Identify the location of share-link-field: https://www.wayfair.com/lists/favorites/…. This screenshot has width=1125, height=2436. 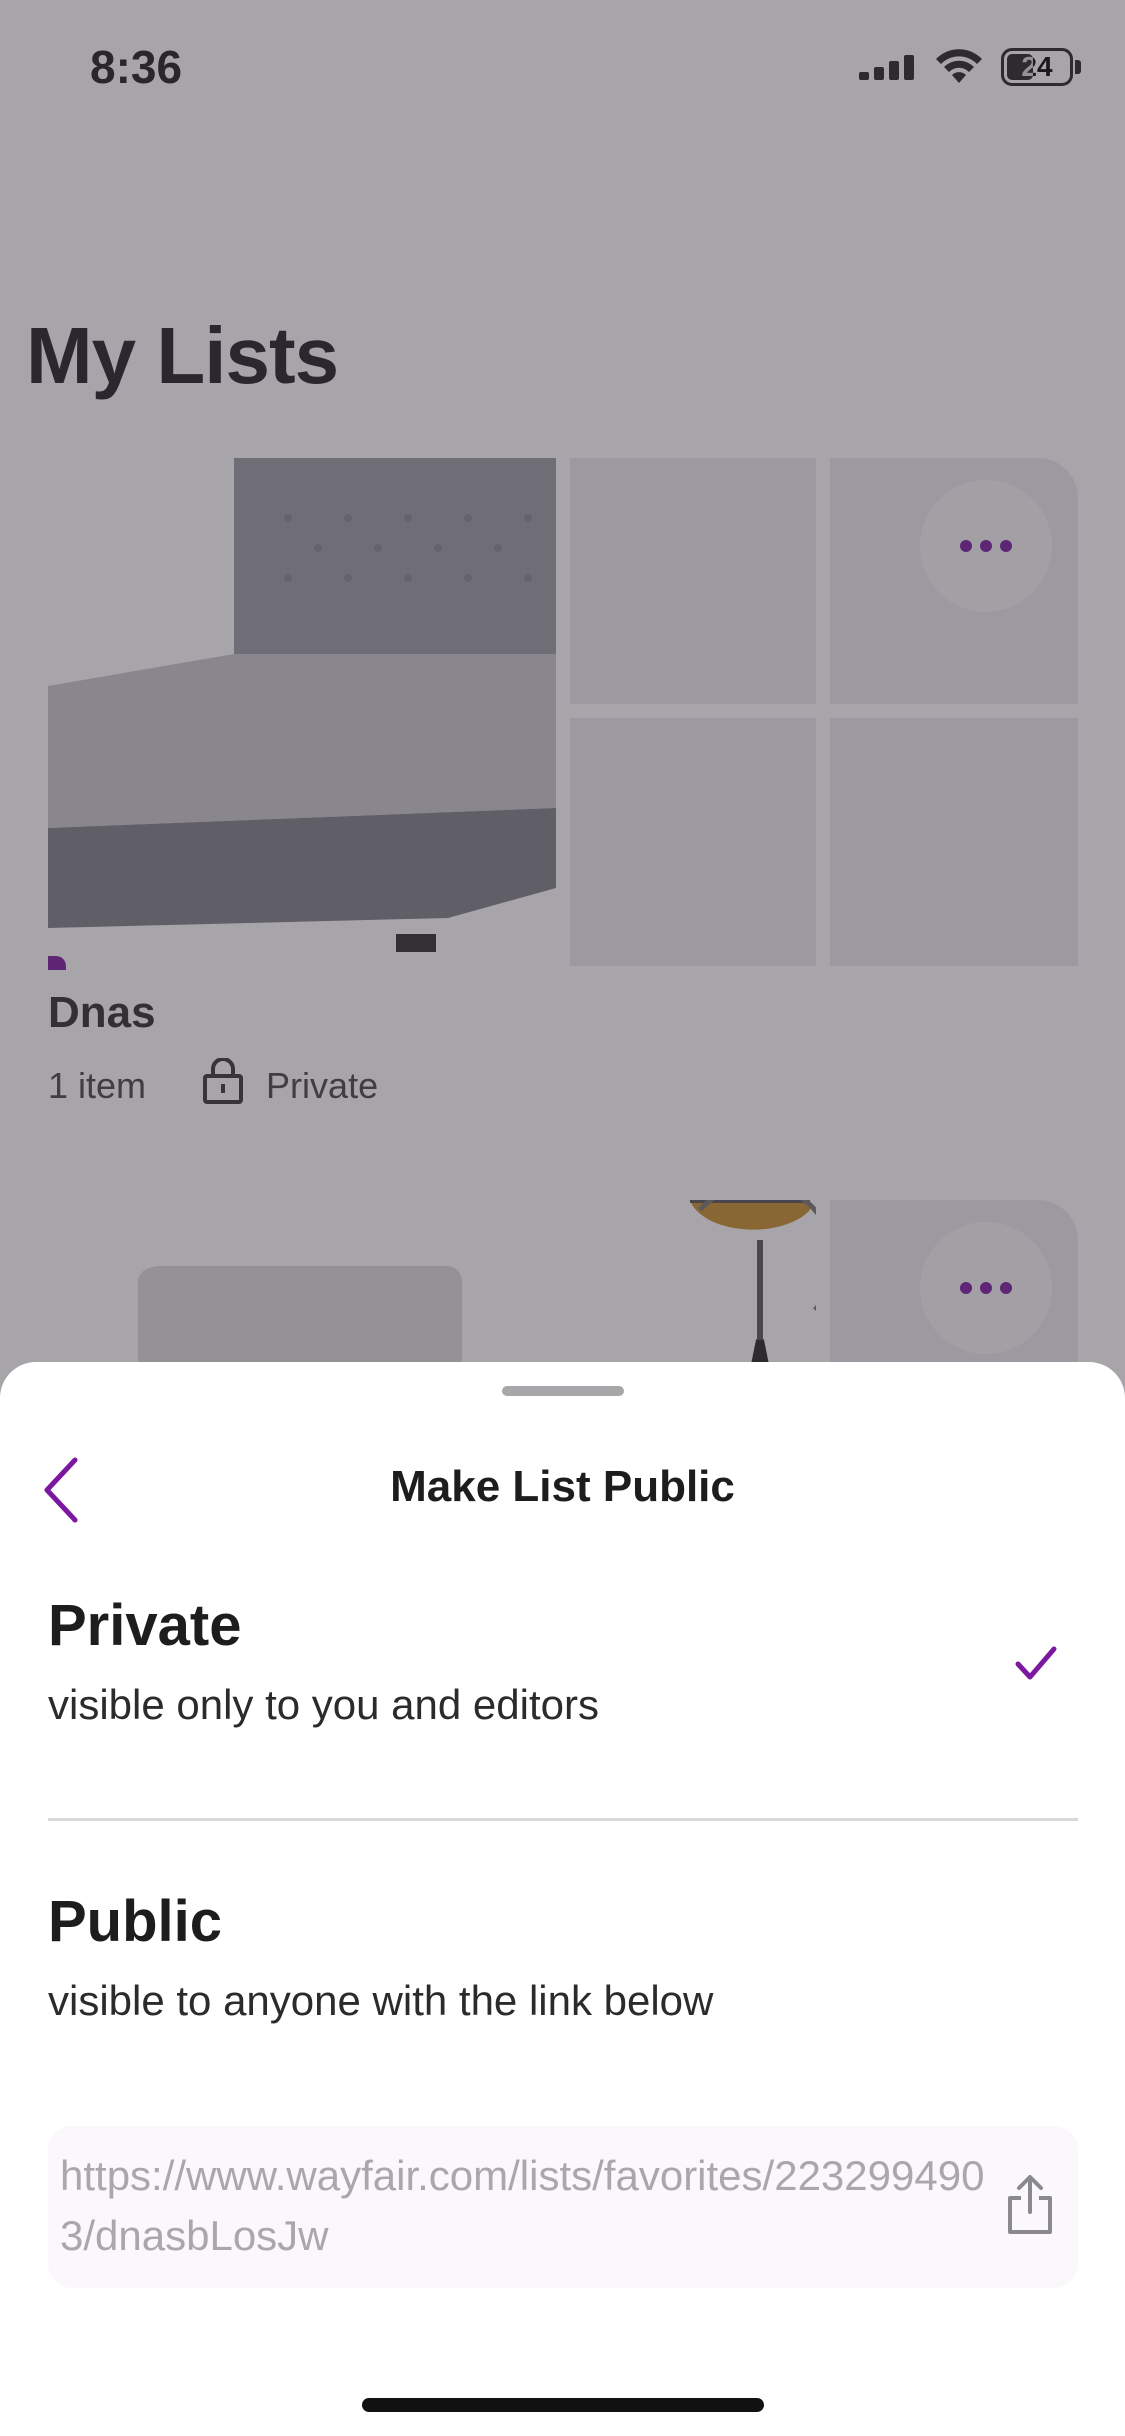
(563, 2207).